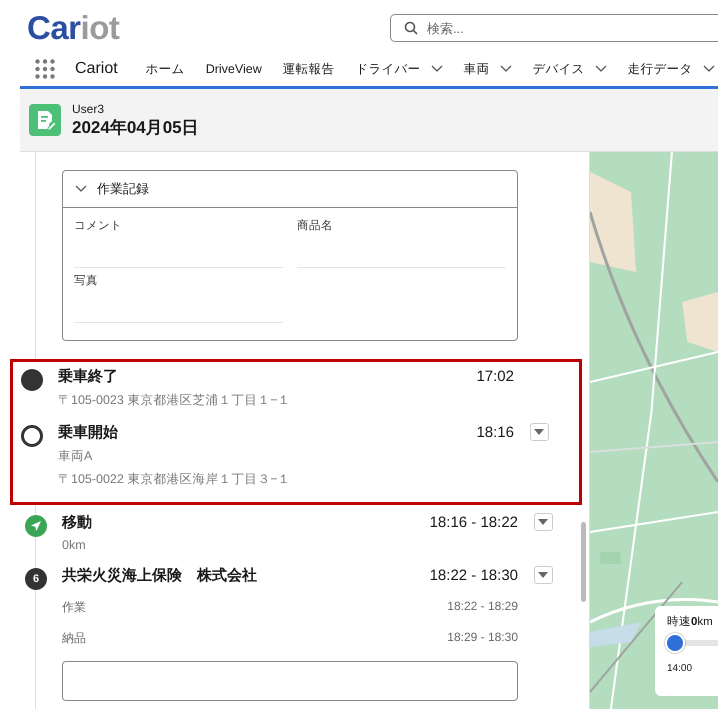  Describe the element at coordinates (89, 109) in the screenshot. I see `user-name: User3` at that location.